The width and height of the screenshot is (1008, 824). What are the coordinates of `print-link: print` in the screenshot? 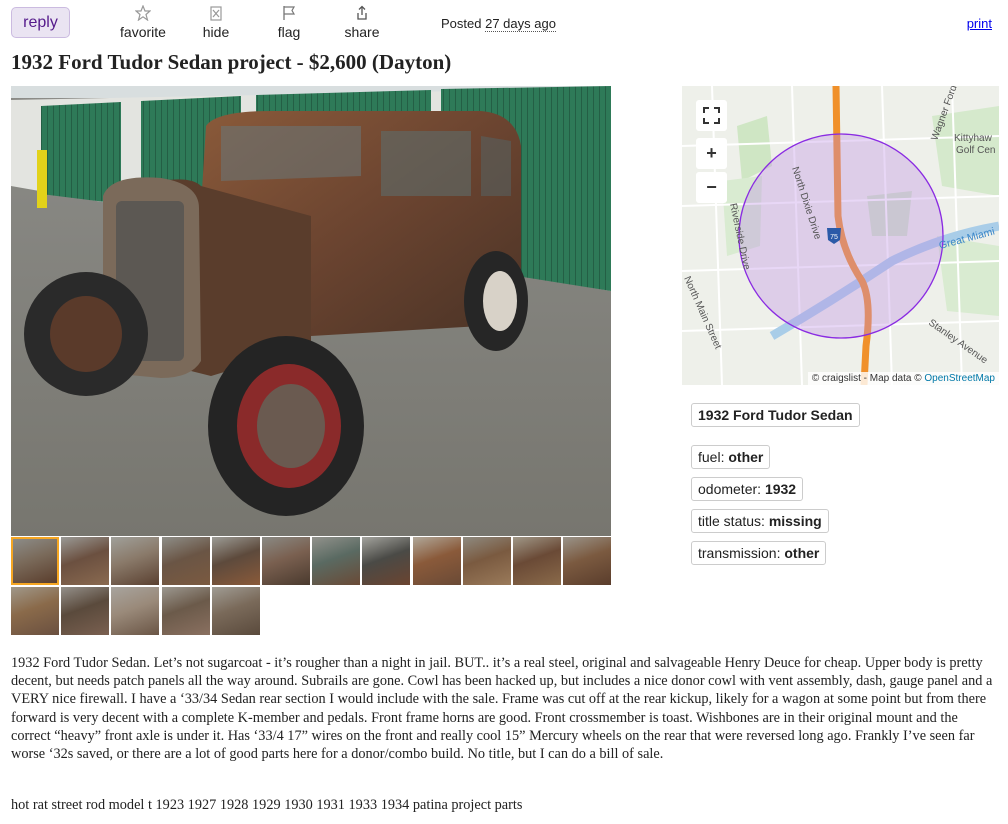 It's located at (979, 23).